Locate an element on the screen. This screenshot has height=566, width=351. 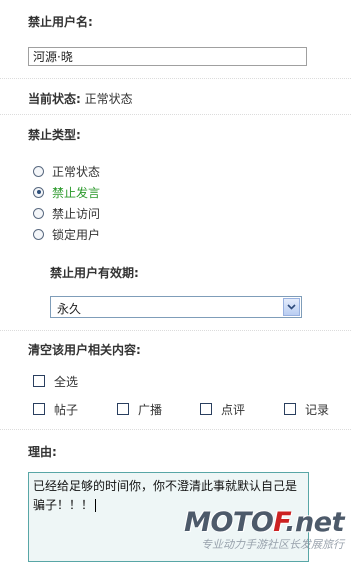
ban-type-option-normal: 正常状态 is located at coordinates (66, 171).